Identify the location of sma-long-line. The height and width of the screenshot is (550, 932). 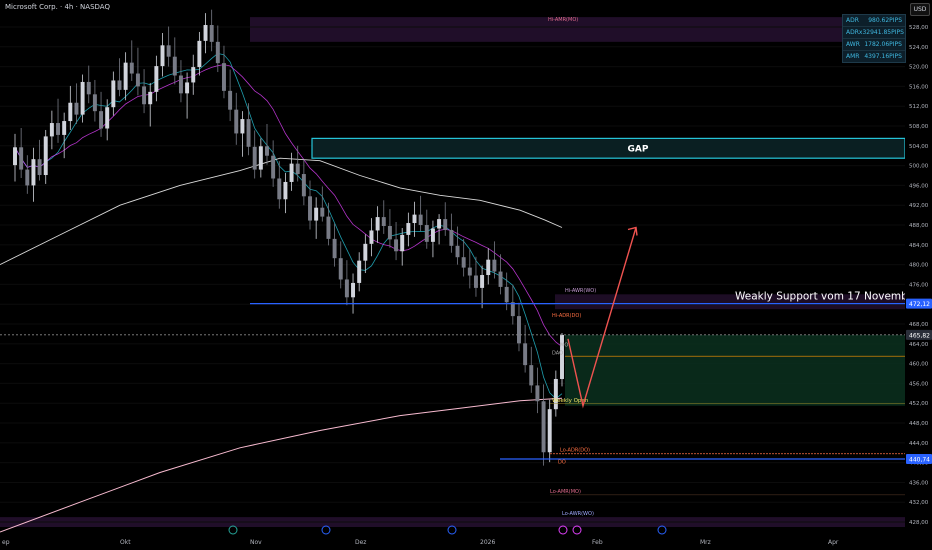
(281, 211).